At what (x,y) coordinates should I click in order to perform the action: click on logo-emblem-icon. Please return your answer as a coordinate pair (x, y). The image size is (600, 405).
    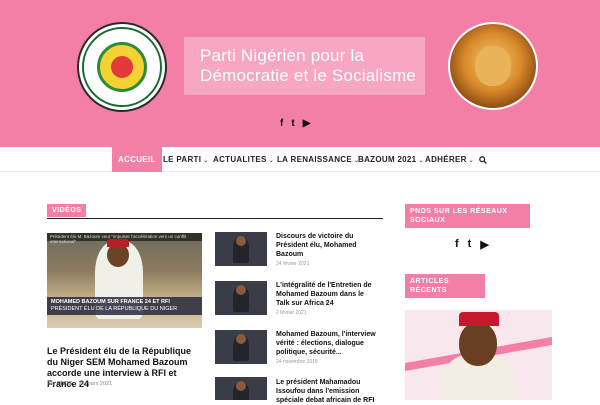
    Looking at the image, I should click on (122, 67).